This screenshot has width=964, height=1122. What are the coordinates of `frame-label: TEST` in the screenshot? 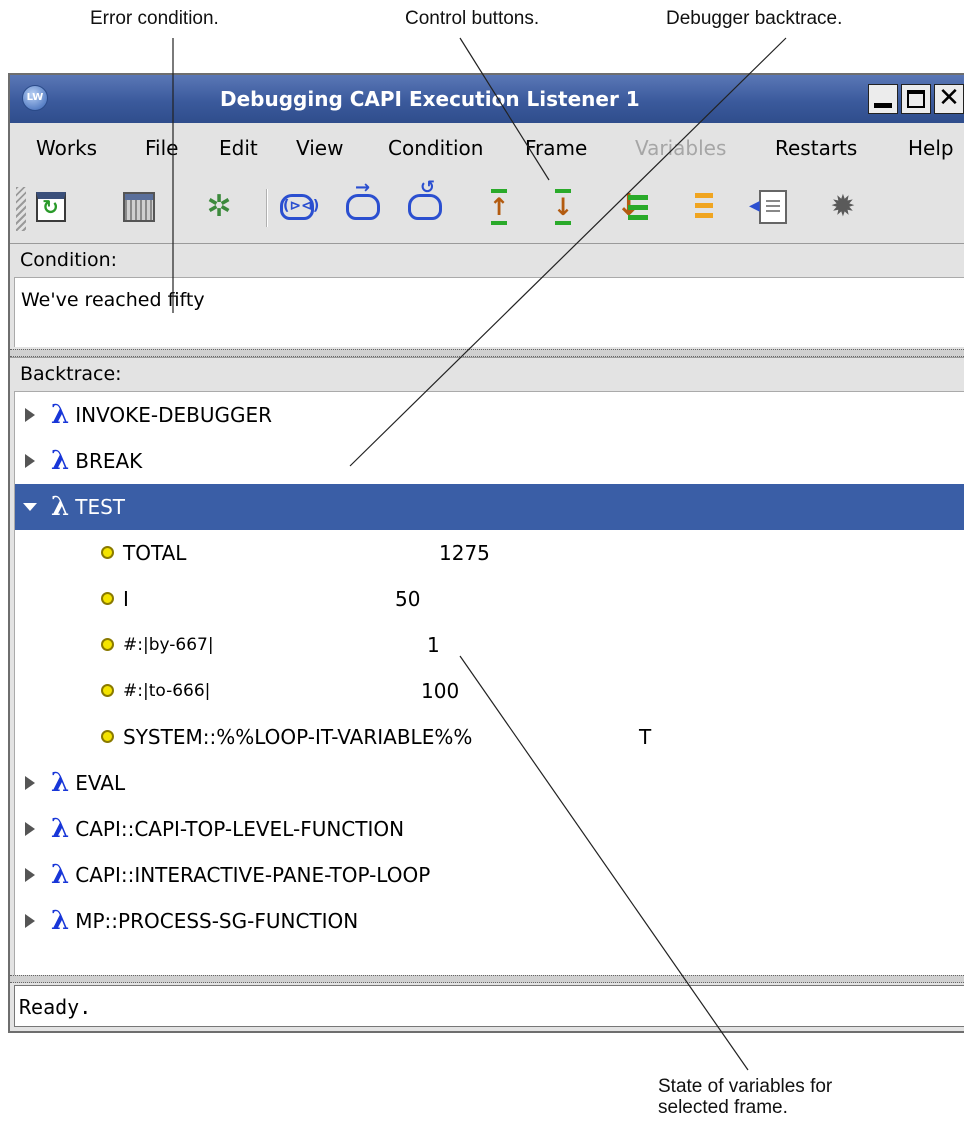 It's located at (100, 507).